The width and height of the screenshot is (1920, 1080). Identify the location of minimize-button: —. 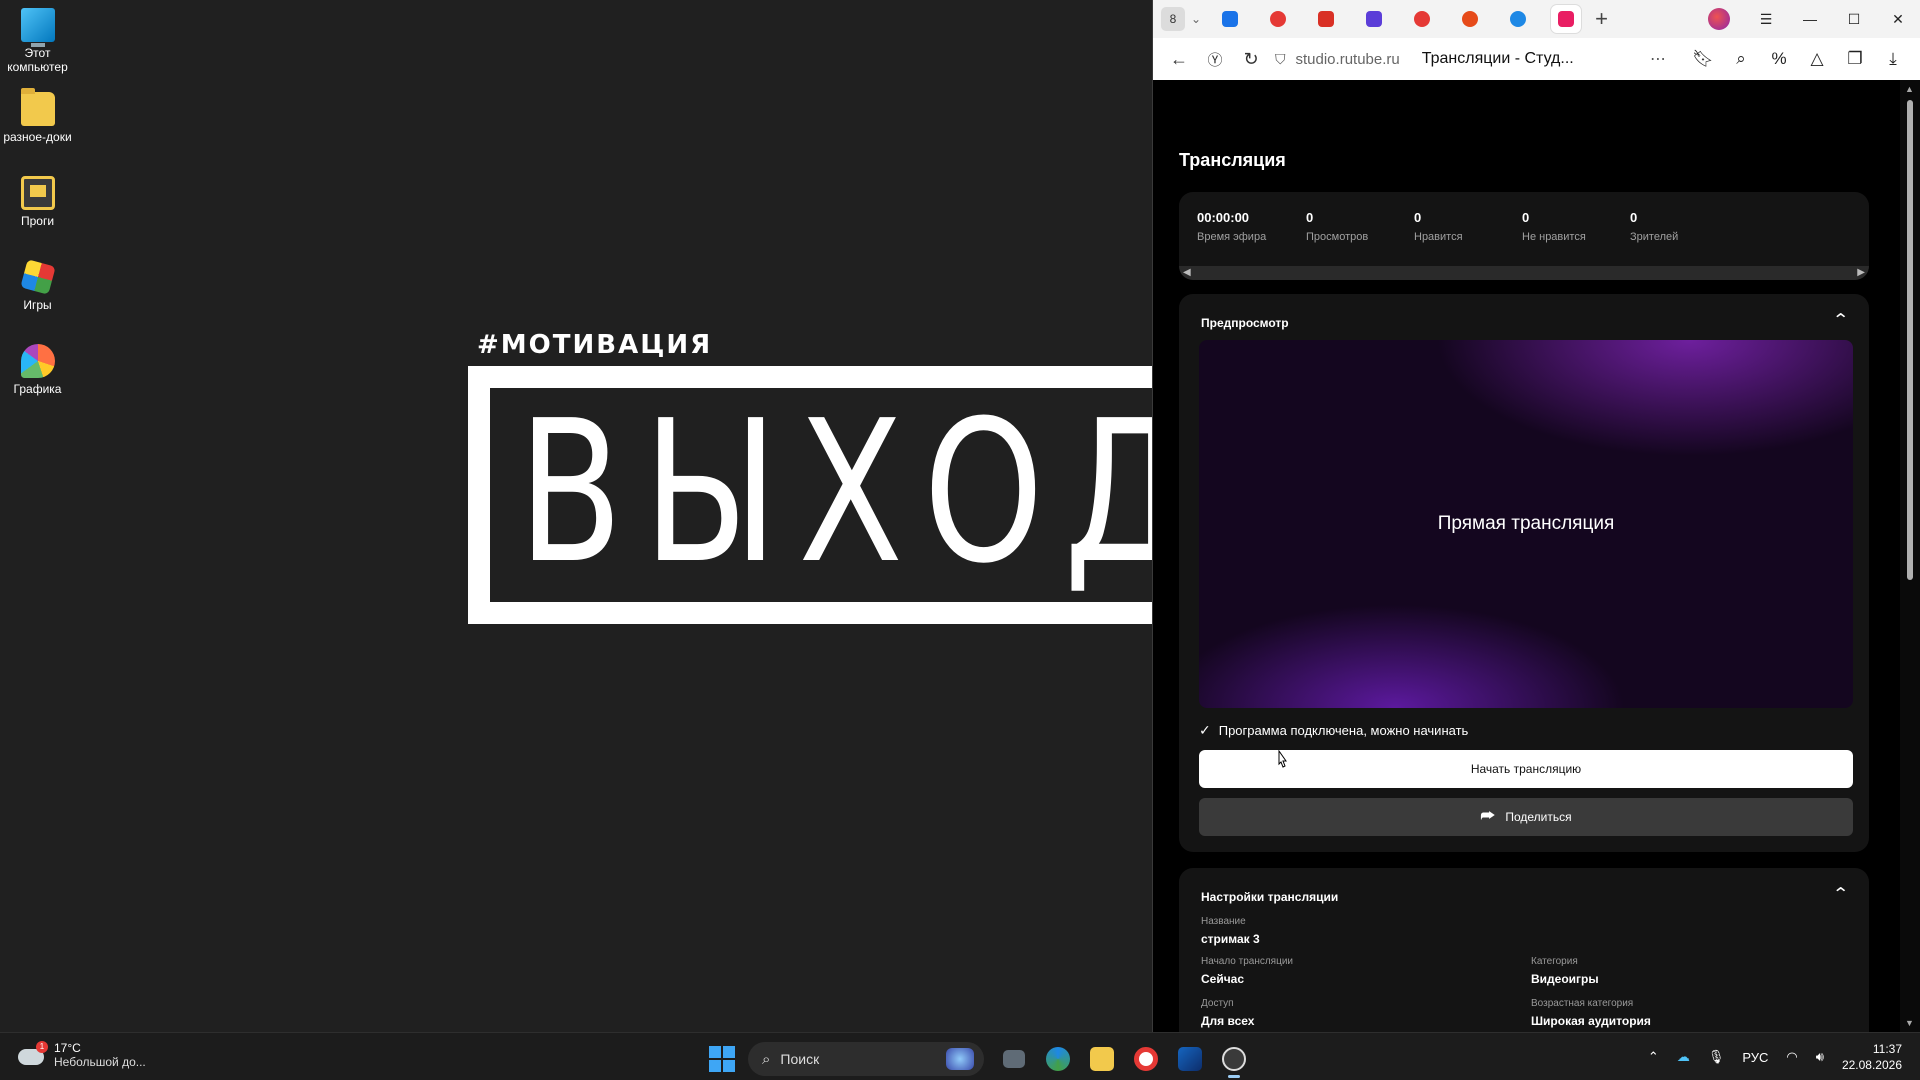
(1810, 19).